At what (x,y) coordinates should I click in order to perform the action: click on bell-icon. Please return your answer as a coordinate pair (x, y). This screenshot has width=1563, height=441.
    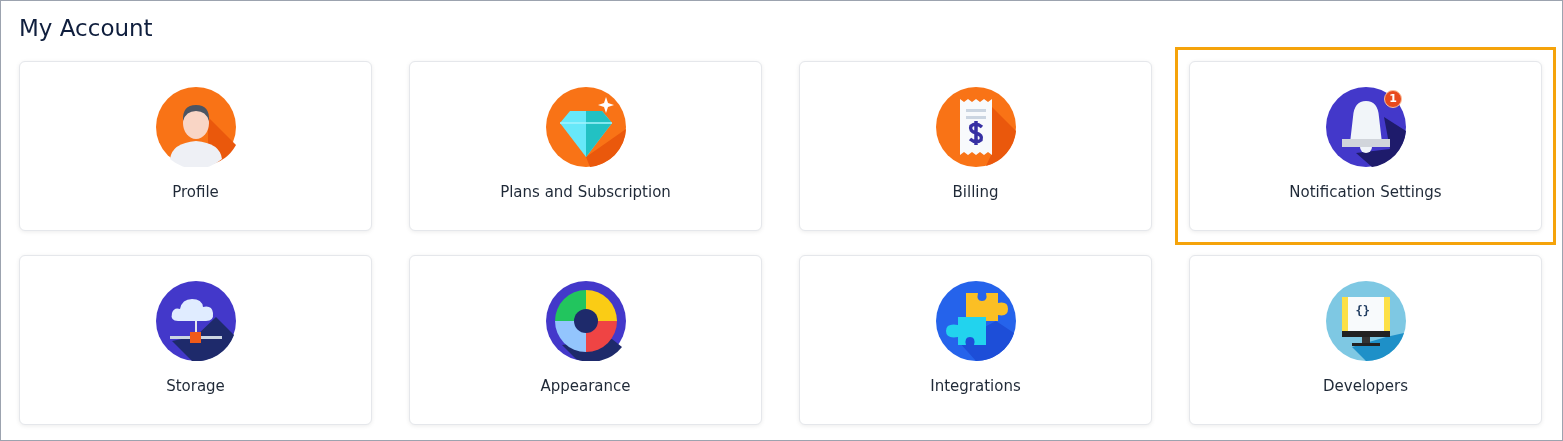
    Looking at the image, I should click on (1365, 127).